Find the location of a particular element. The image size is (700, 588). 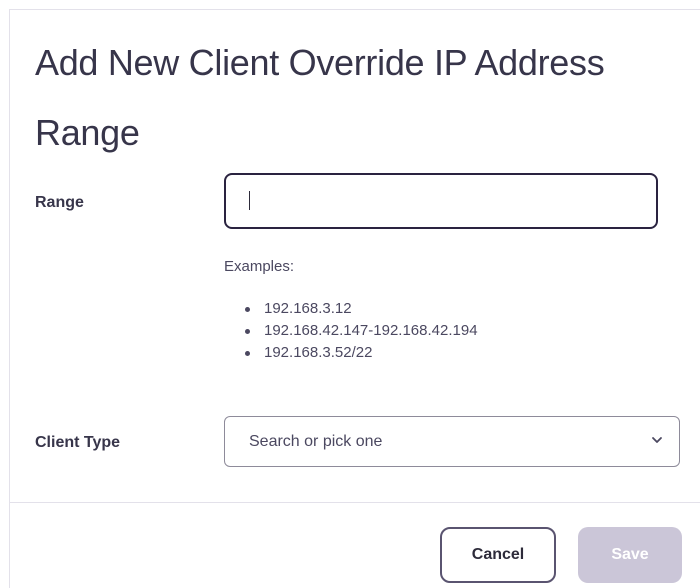

example-item: 192.168.42.147-192.168.42.194 is located at coordinates (360, 331).